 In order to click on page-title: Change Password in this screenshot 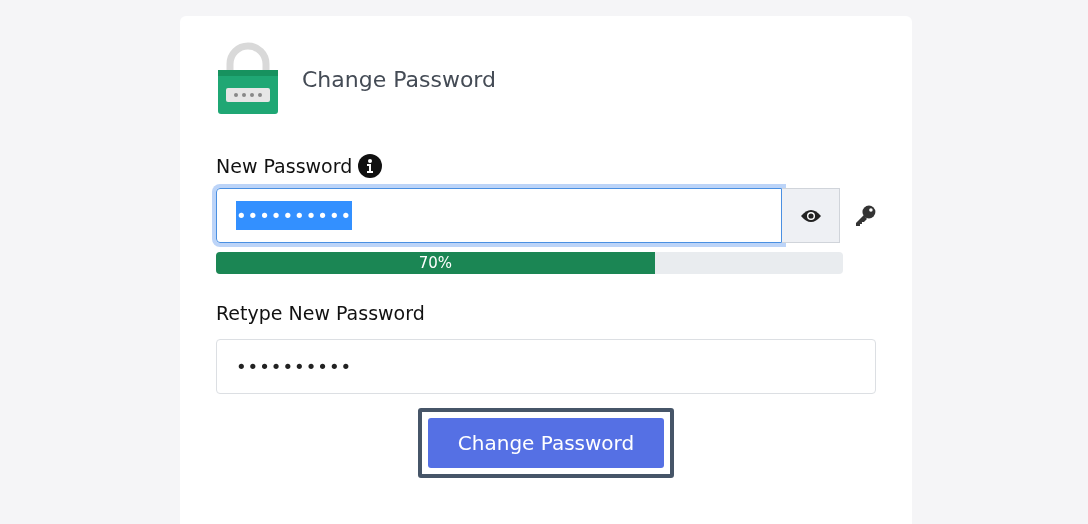, I will do `click(399, 79)`.